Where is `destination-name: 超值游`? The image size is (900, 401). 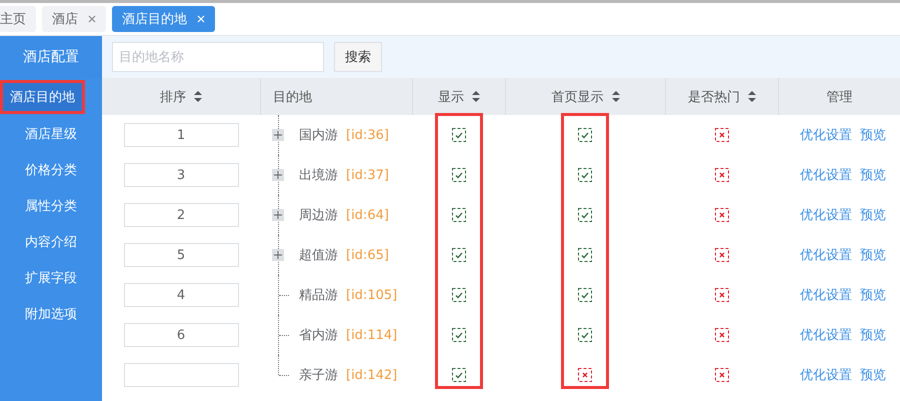
destination-name: 超值游 is located at coordinates (318, 255).